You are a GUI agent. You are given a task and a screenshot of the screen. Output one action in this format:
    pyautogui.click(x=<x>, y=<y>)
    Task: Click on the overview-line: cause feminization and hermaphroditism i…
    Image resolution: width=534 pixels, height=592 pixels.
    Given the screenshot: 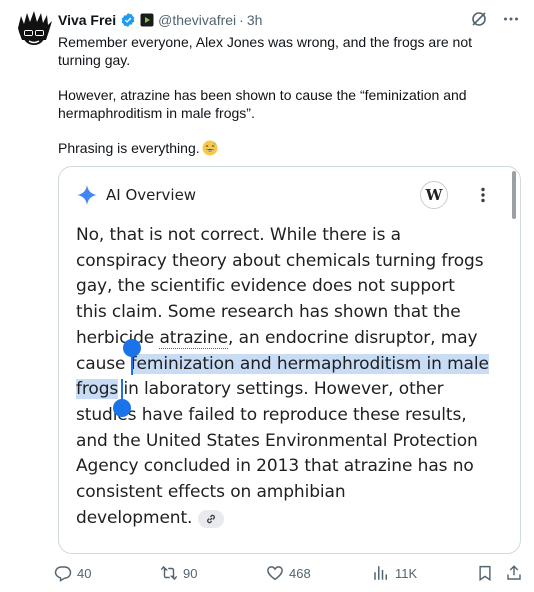 What is the action you would take?
    pyautogui.click(x=292, y=365)
    